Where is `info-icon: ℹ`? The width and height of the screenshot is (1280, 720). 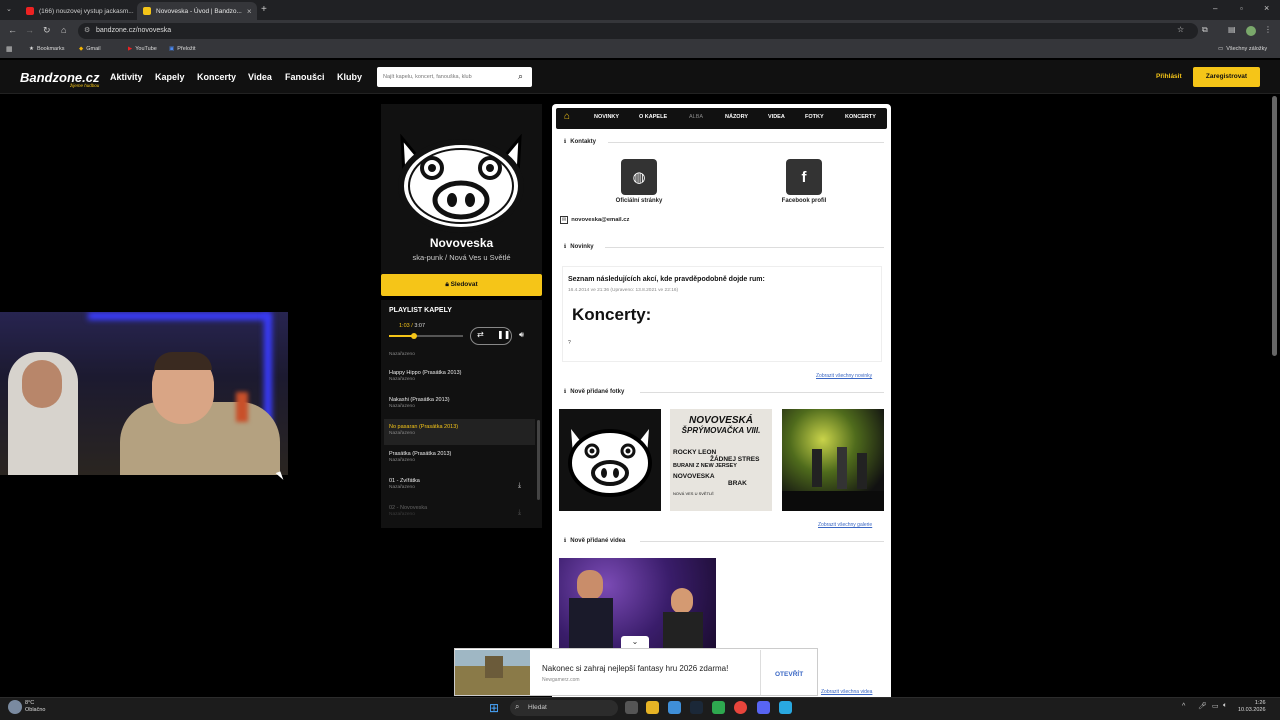
info-icon: ℹ is located at coordinates (565, 392).